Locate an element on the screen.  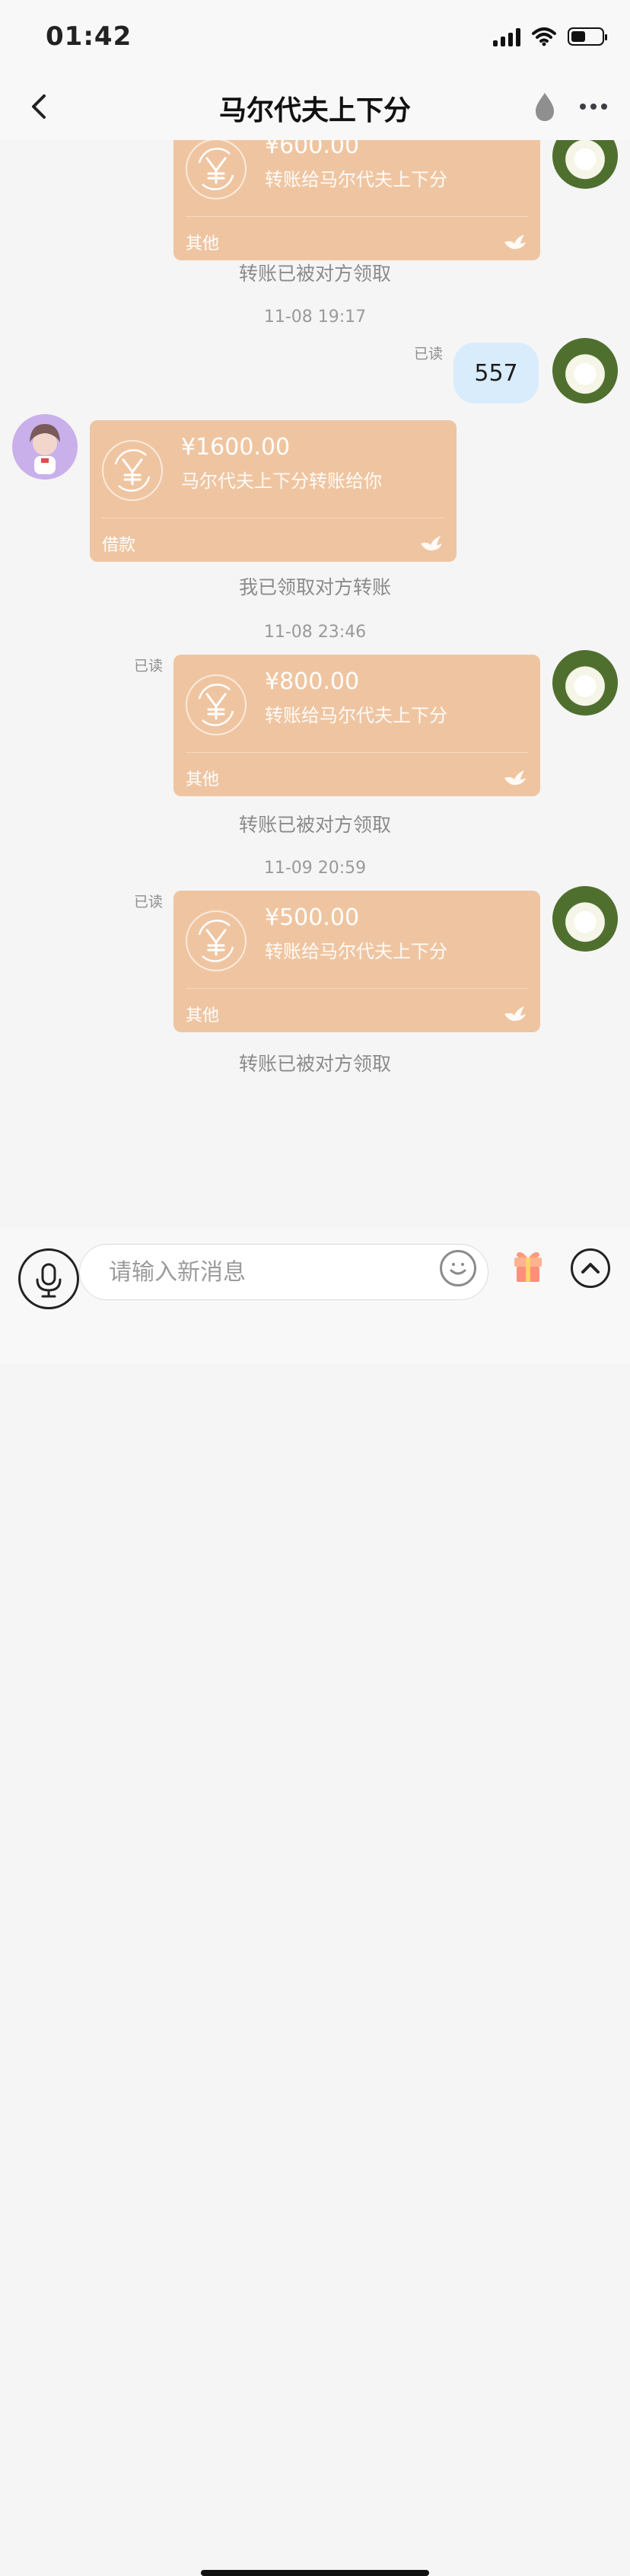
transfer-card: ¥500.00 转账给马尔代夫上下分 其他 is located at coordinates (356, 962).